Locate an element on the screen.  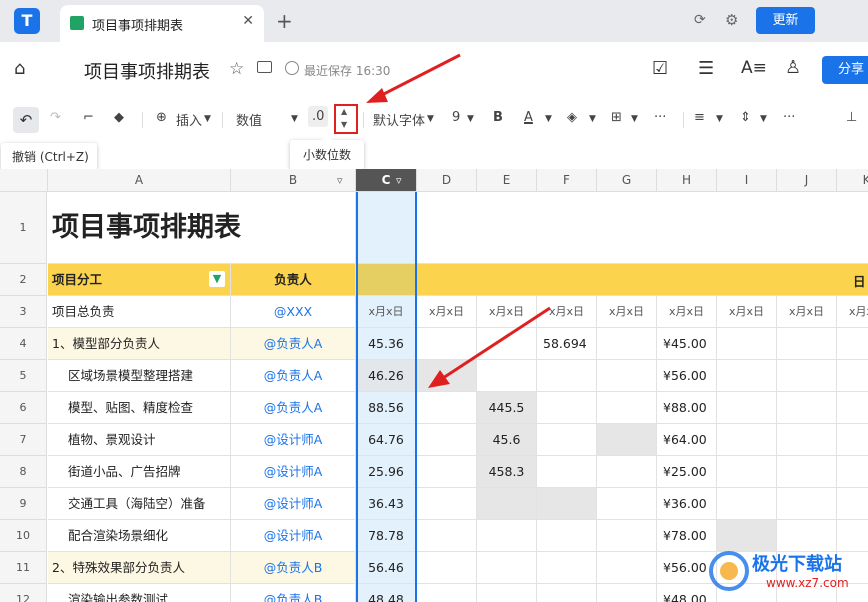
close-tab-icon: ✕ is located at coordinates (248, 21).